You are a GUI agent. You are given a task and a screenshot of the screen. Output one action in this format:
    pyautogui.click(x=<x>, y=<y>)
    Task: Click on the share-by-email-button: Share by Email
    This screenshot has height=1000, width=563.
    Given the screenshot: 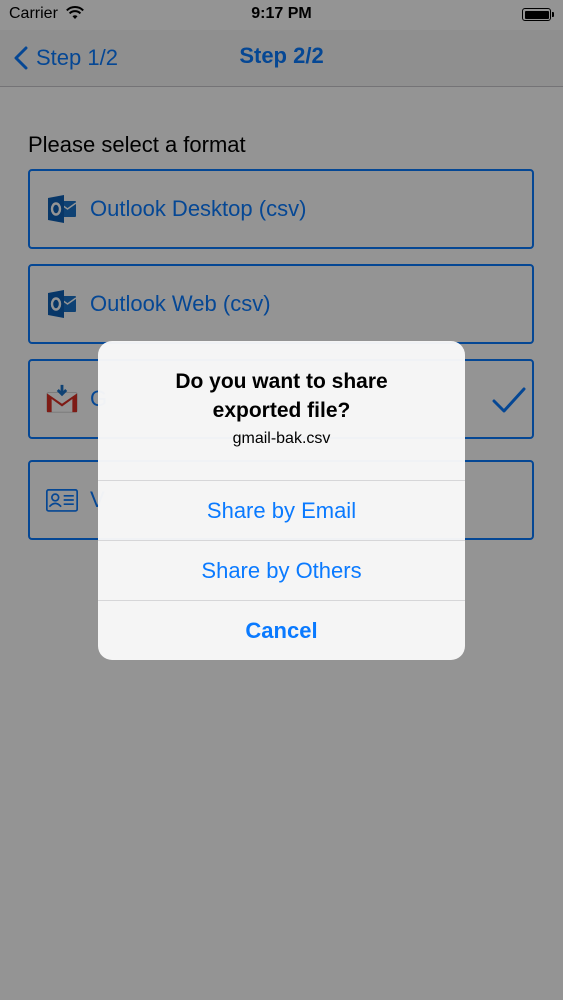 What is the action you would take?
    pyautogui.click(x=281, y=510)
    